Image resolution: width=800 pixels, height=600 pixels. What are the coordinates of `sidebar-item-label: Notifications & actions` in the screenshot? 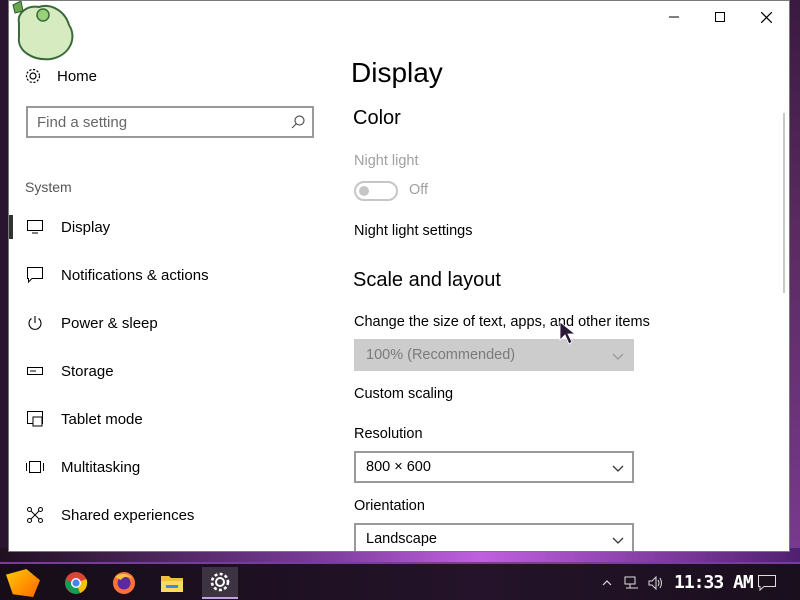 It's located at (135, 275).